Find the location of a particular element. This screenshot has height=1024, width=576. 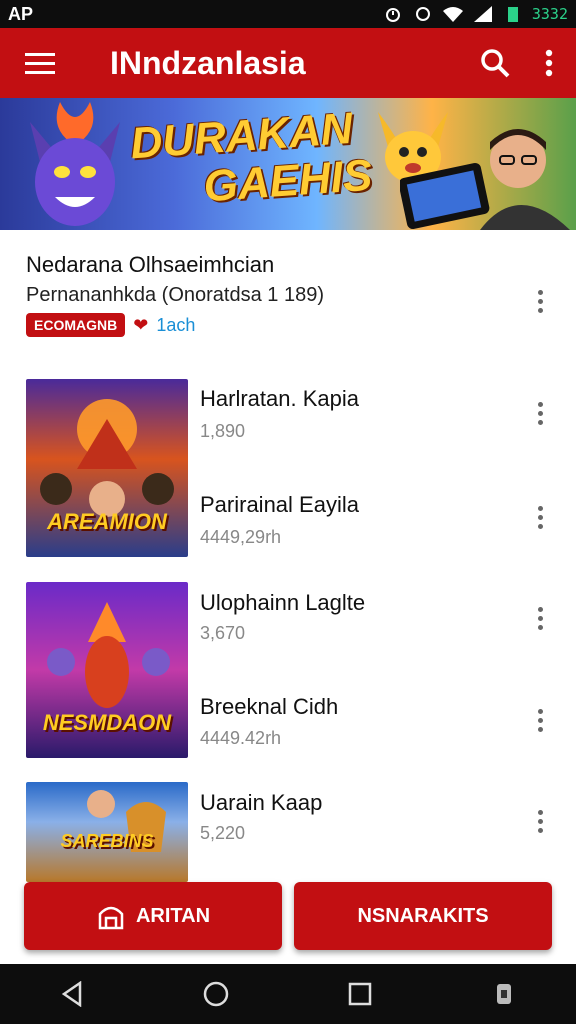

app-bar: INndzanlasia is located at coordinates (288, 63).